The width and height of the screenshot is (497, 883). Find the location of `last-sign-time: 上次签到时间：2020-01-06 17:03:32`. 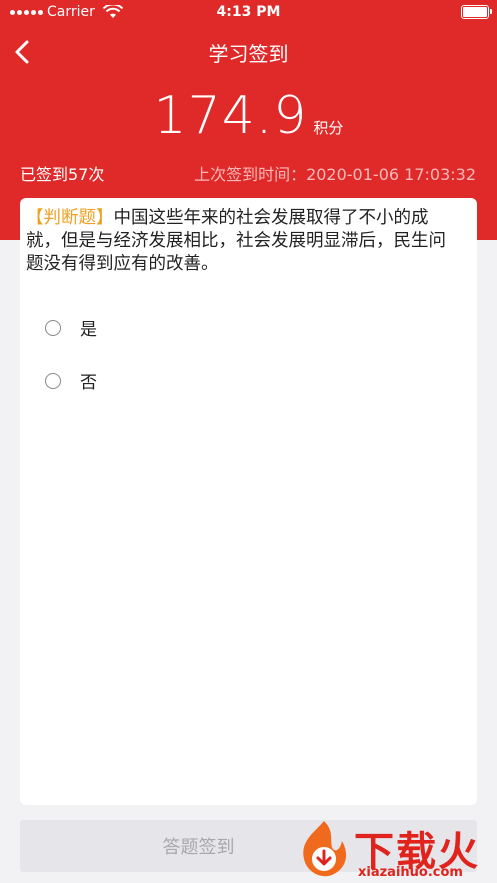

last-sign-time: 上次签到时间：2020-01-06 17:03:32 is located at coordinates (335, 174).